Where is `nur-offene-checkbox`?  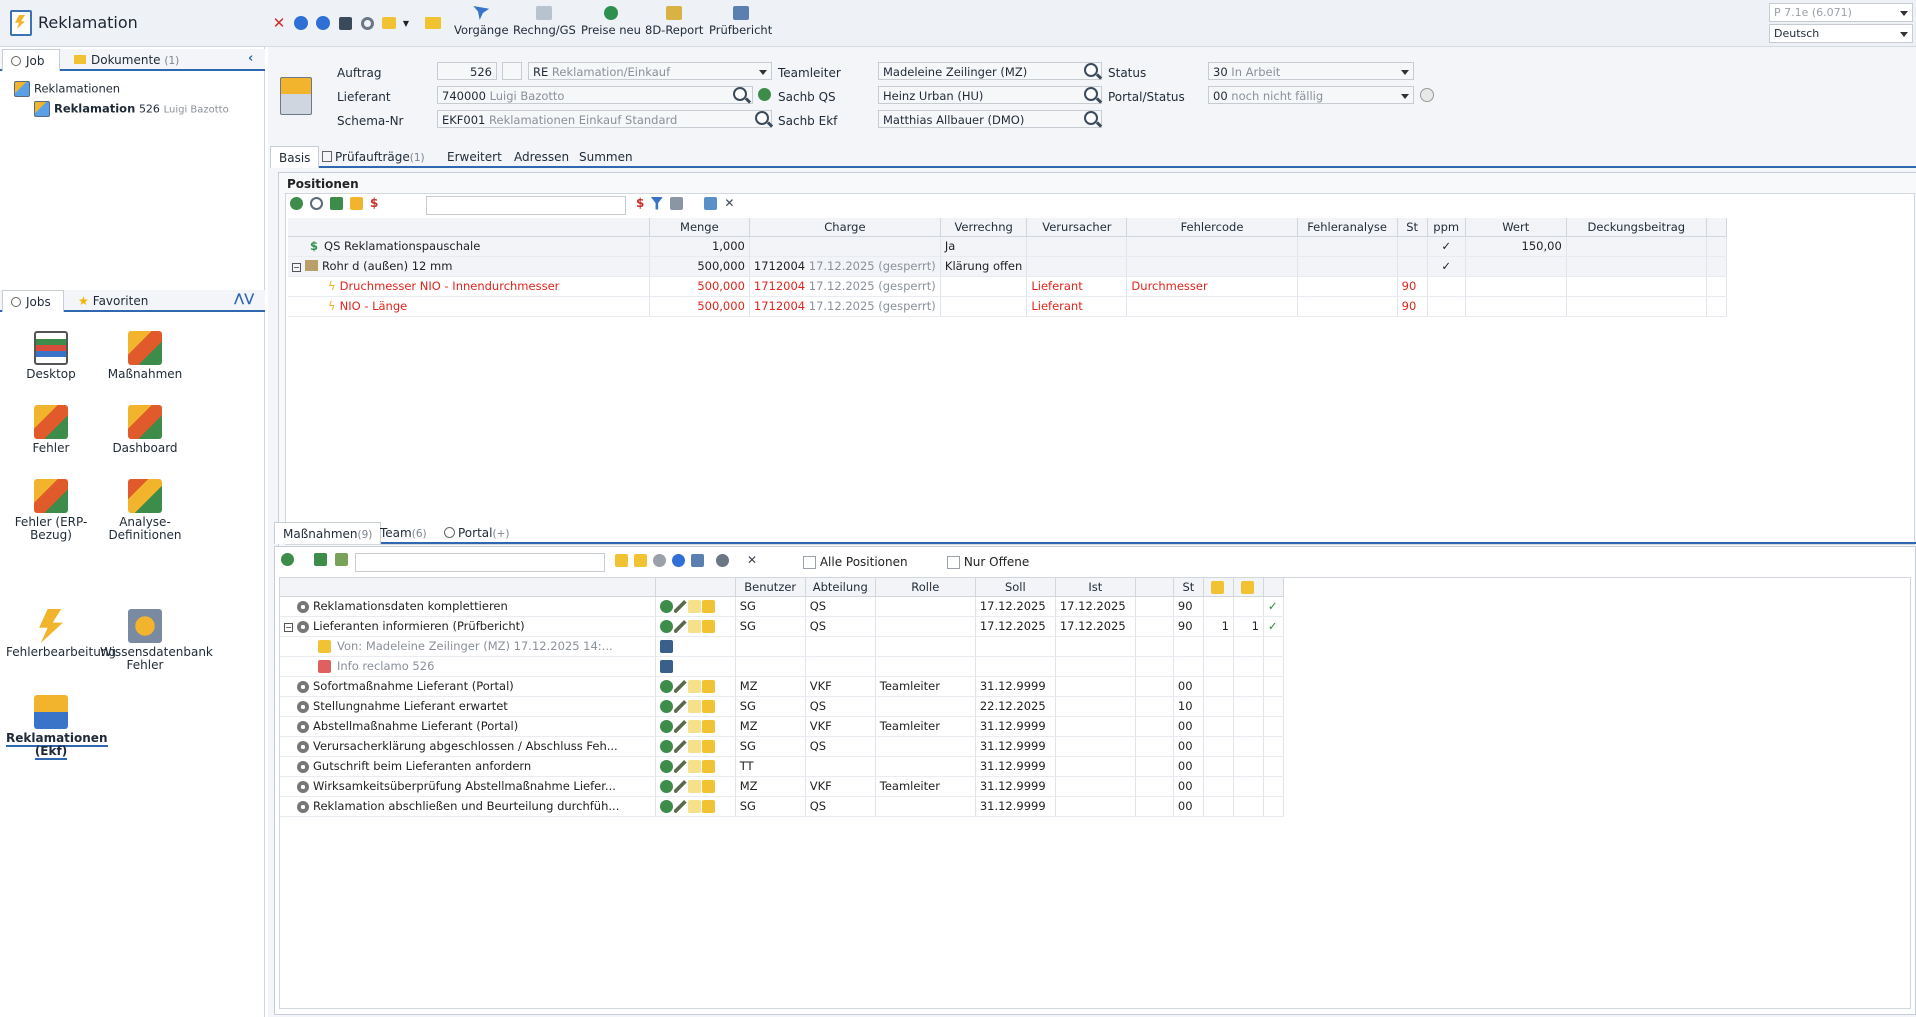 nur-offene-checkbox is located at coordinates (953, 562).